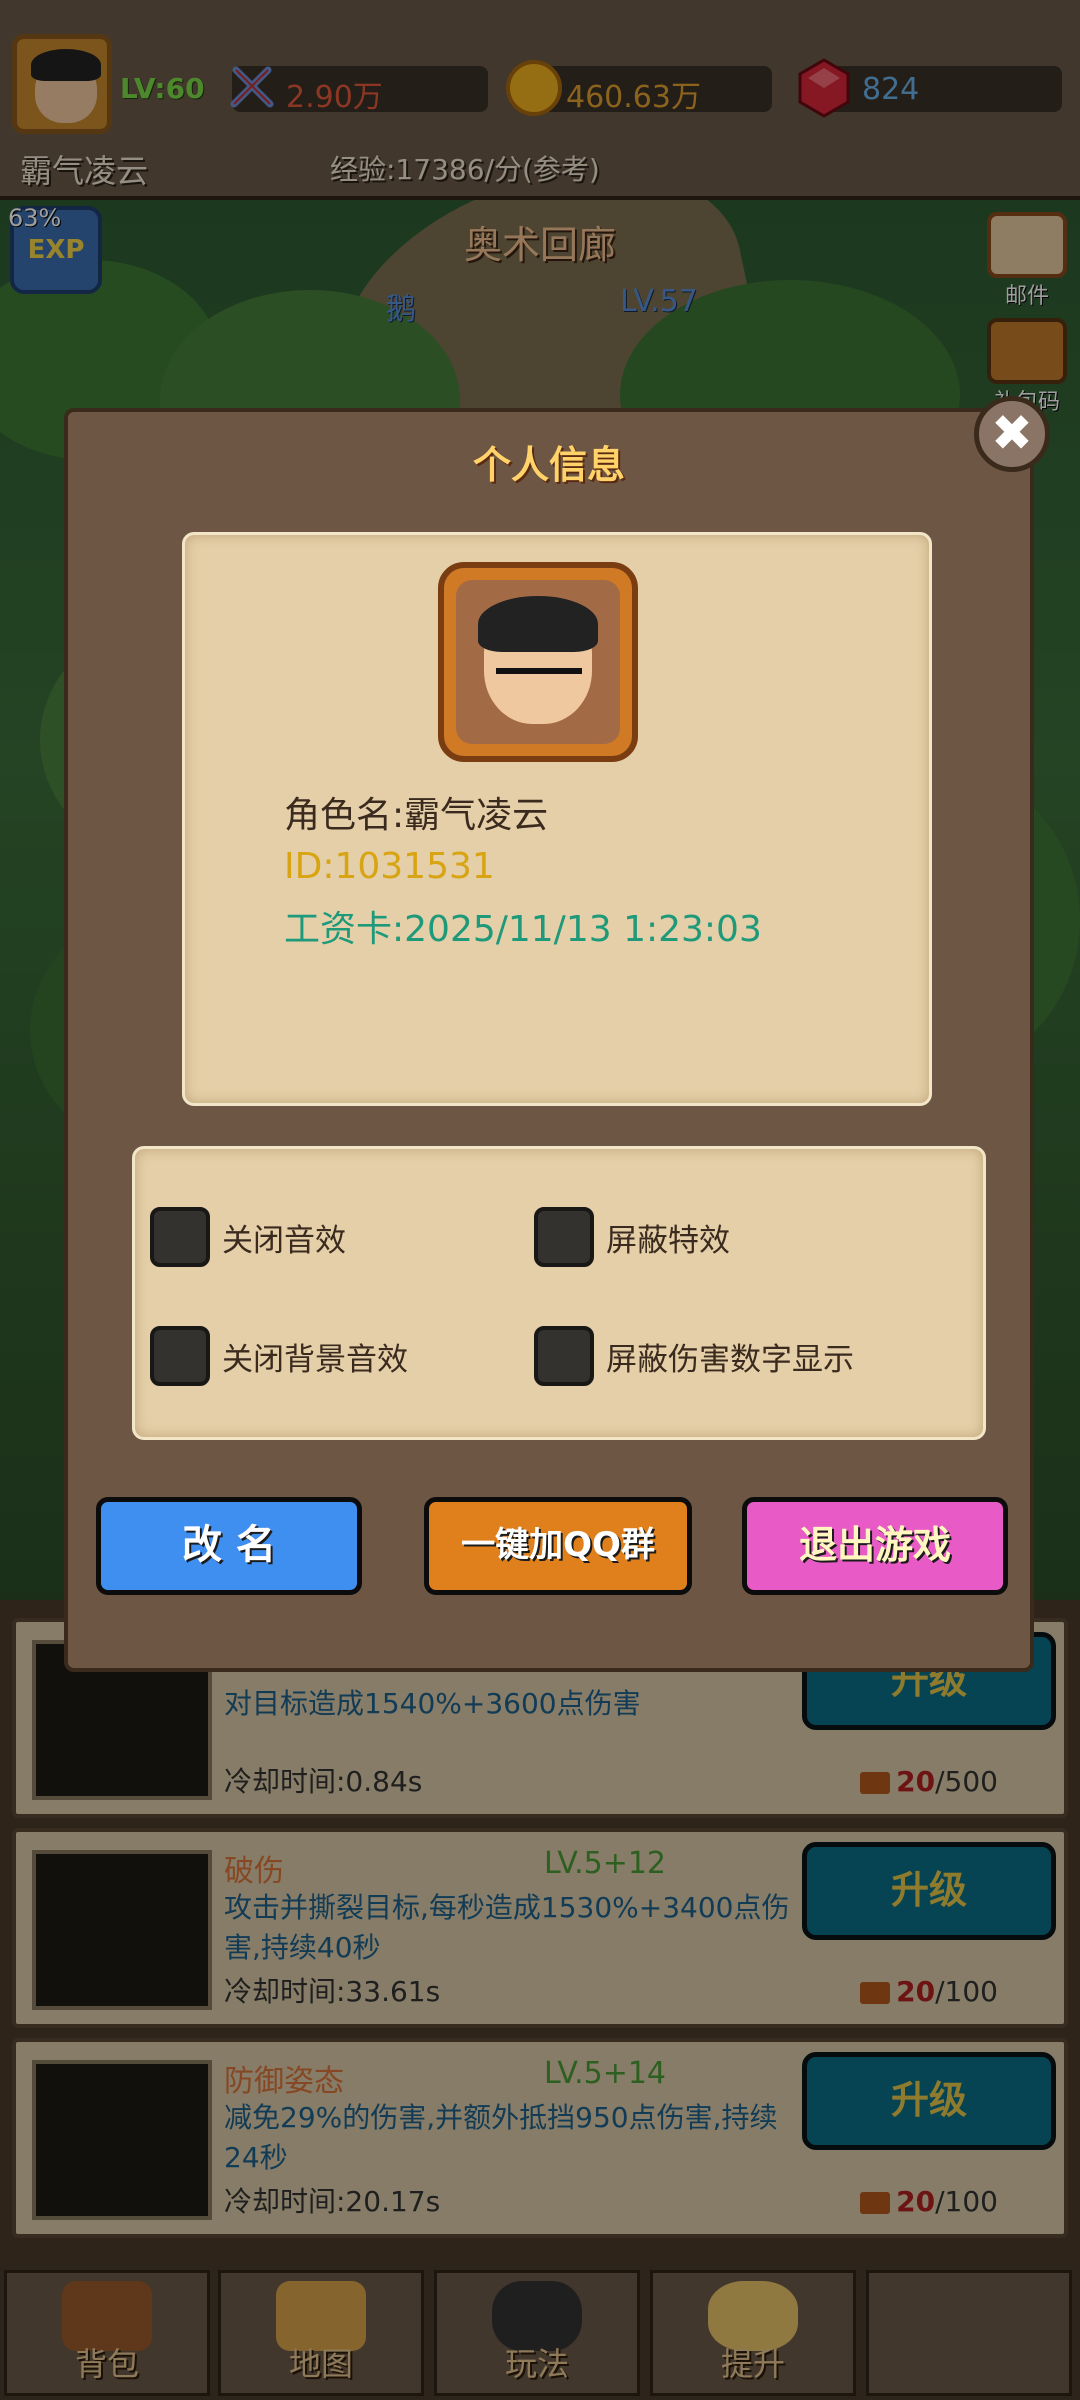  What do you see at coordinates (389, 866) in the screenshot?
I see `player-id: ID:1031531` at bounding box center [389, 866].